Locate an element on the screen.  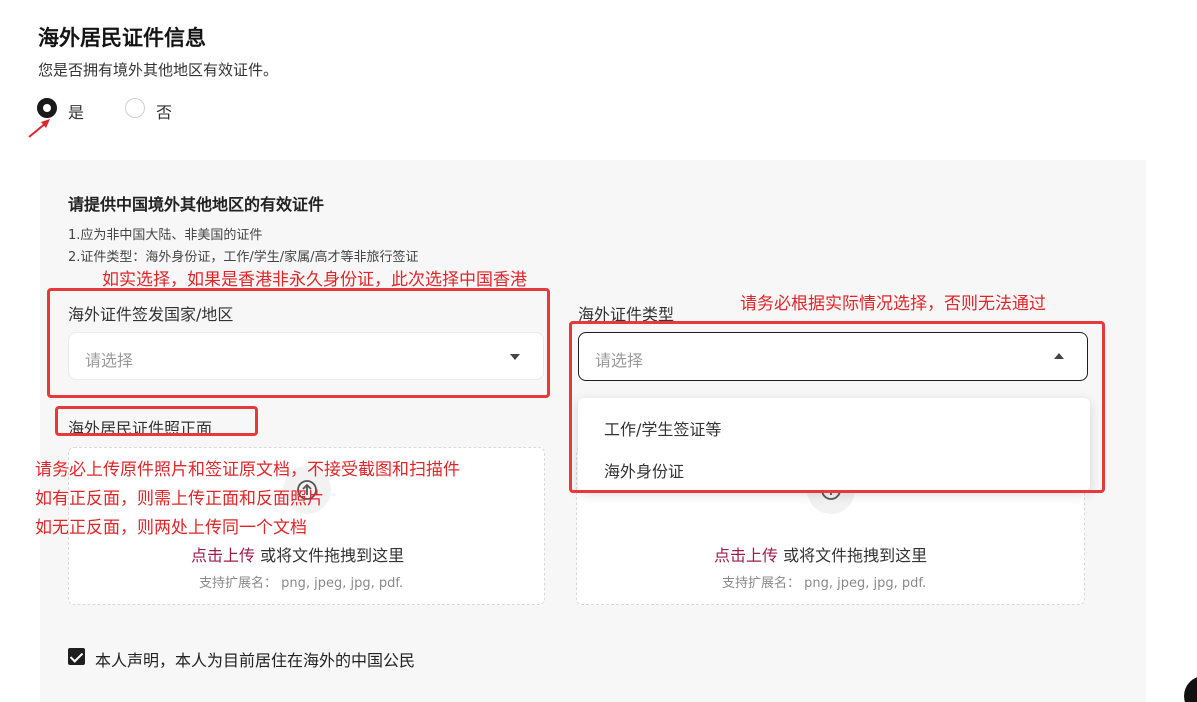
panel-note-1: 1.应为非中国大陆、非美国的证件 is located at coordinates (165, 235).